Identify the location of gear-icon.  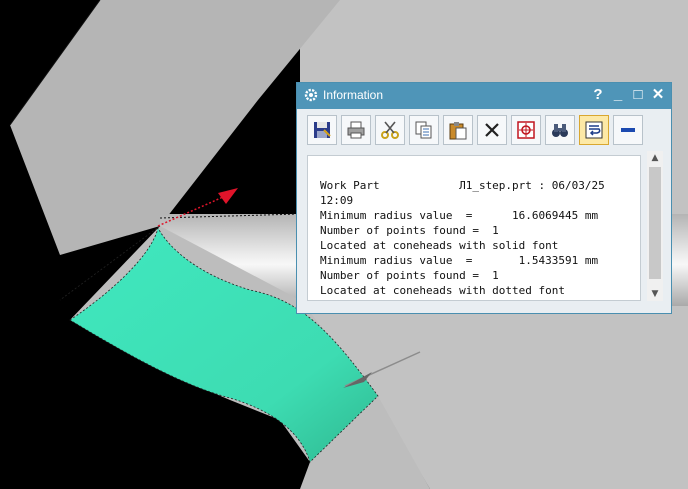
(311, 95).